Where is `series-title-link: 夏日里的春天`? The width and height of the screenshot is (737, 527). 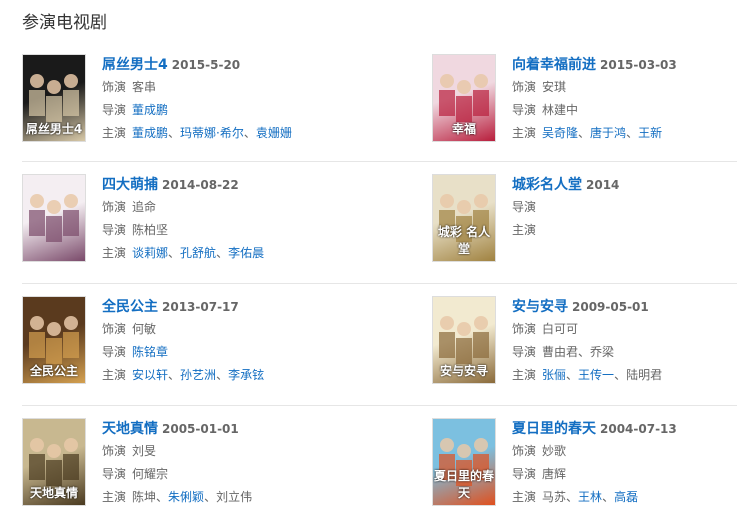 series-title-link: 夏日里的春天 is located at coordinates (554, 429).